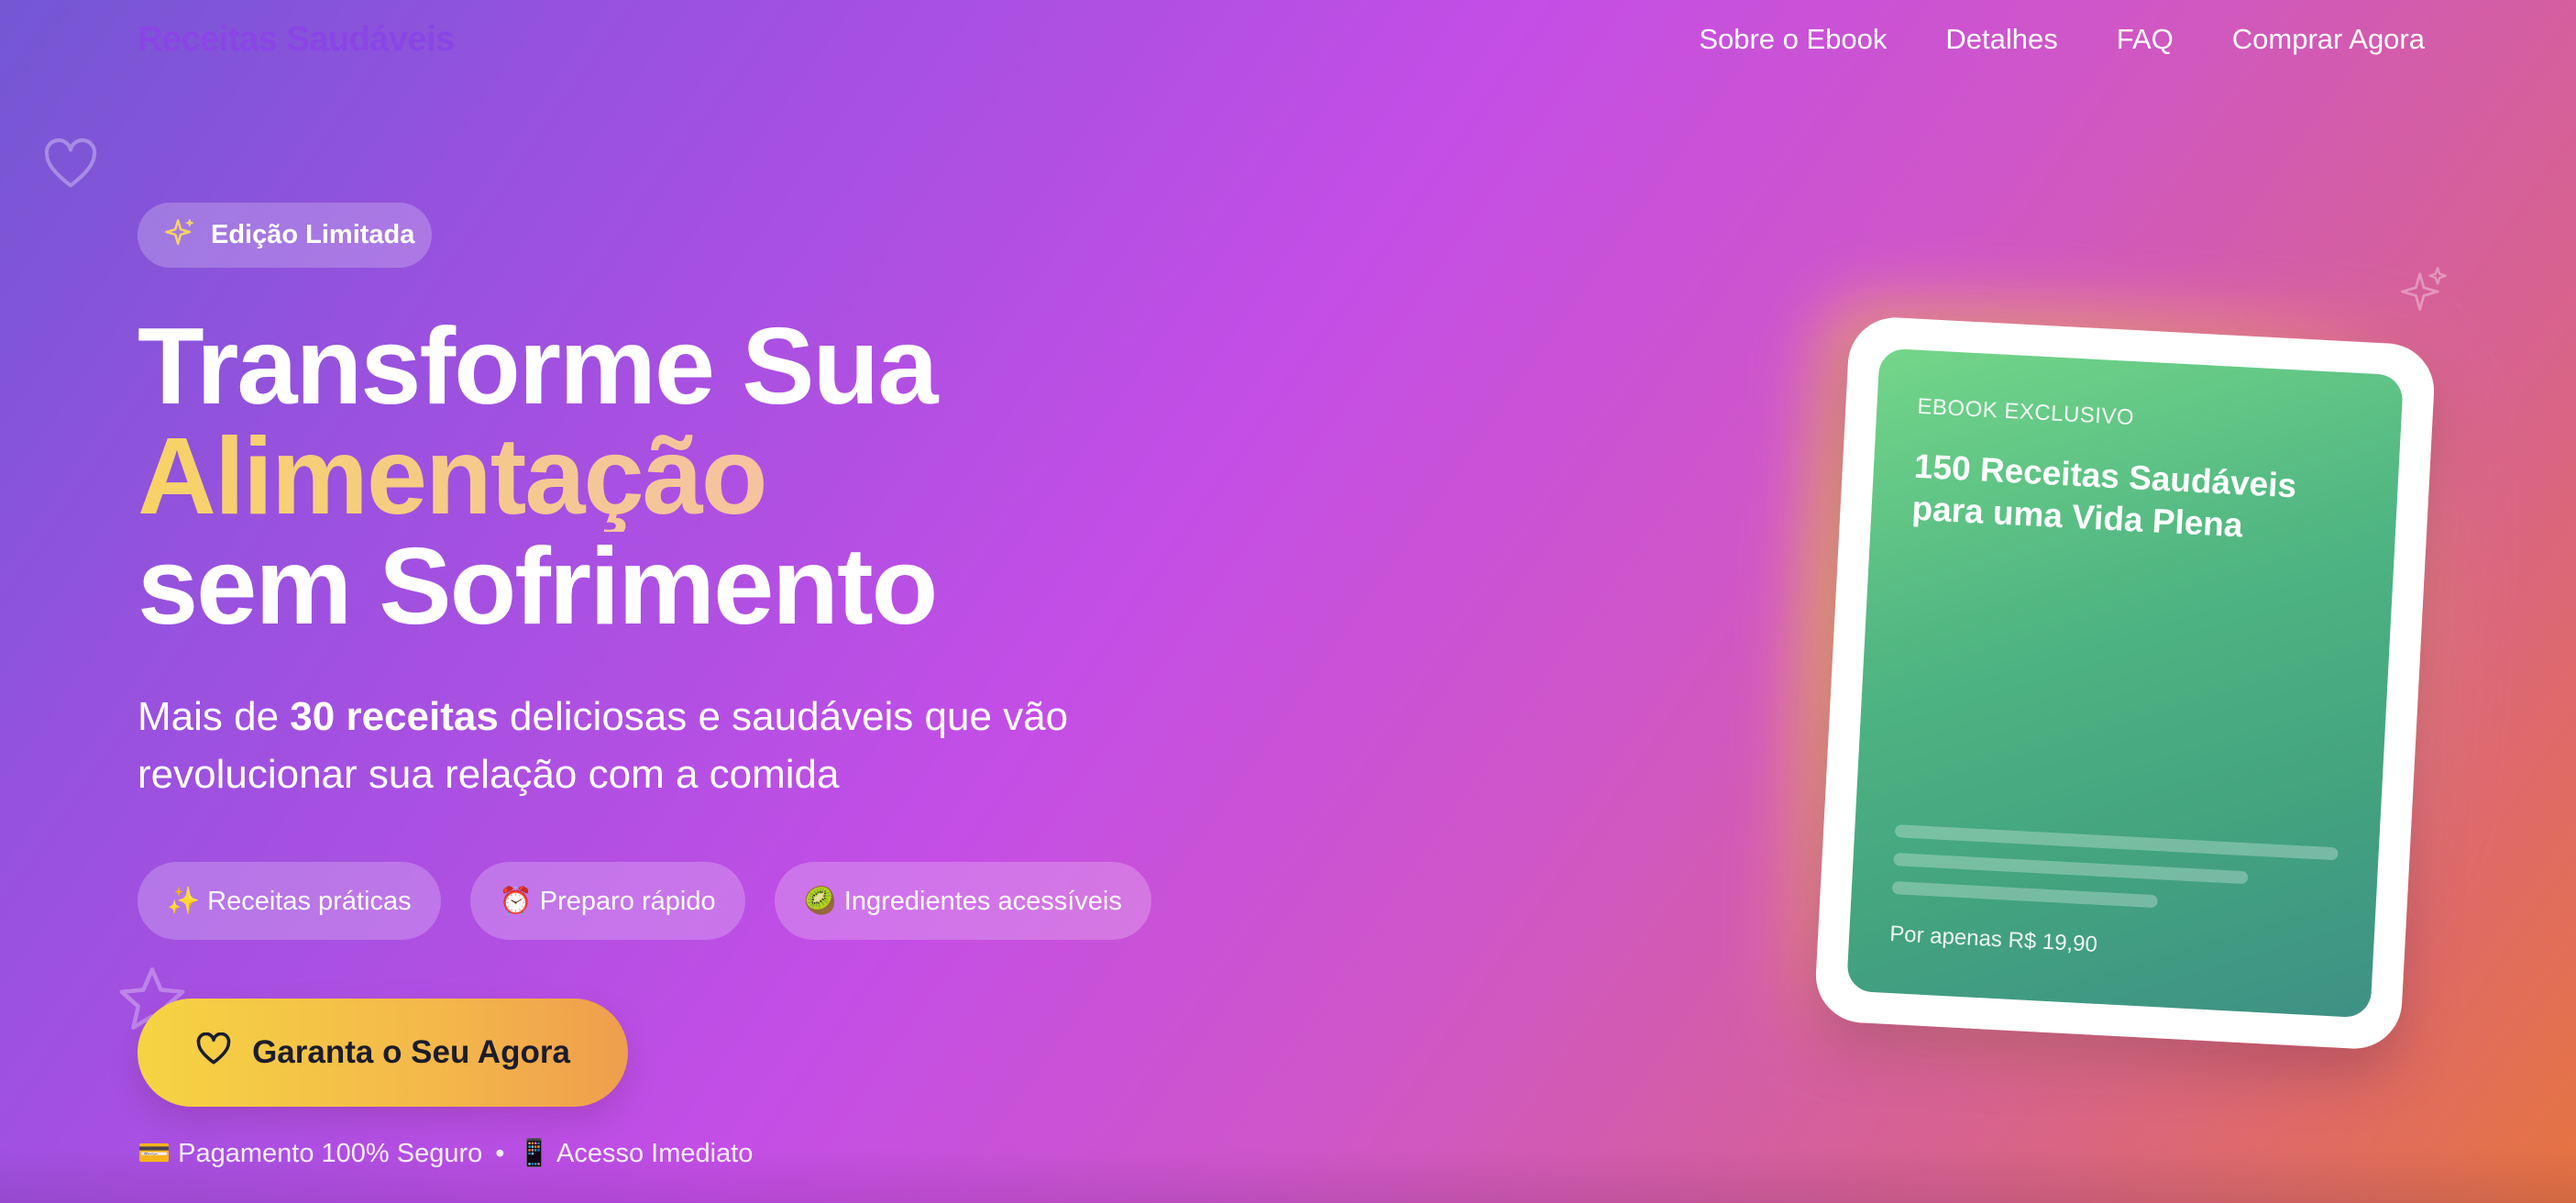 This screenshot has height=1203, width=2576. I want to click on feature-pill-ingredientes: 🥝 Ingredientes acessíveis, so click(963, 901).